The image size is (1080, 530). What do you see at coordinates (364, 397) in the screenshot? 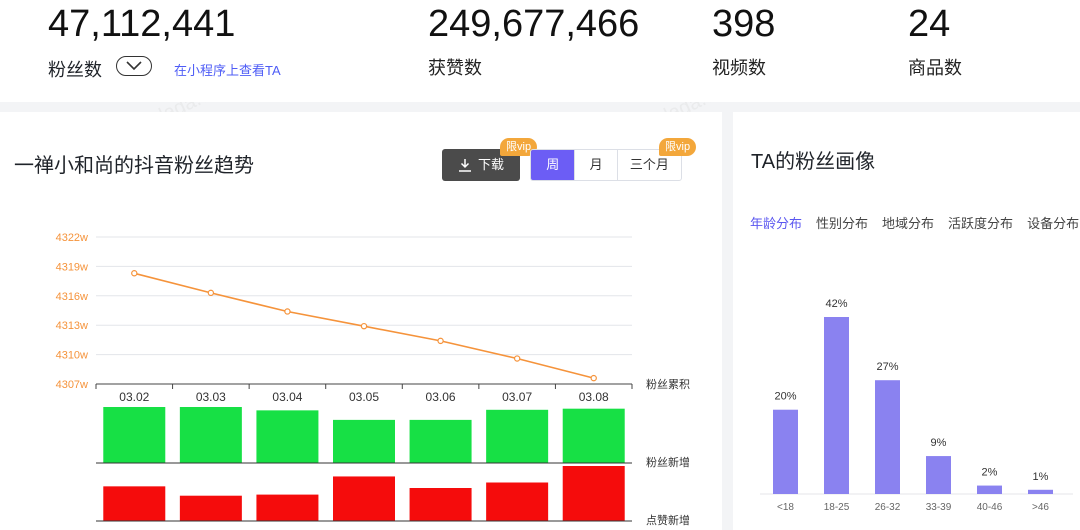
I see `x-tick-label: 03.05` at bounding box center [364, 397].